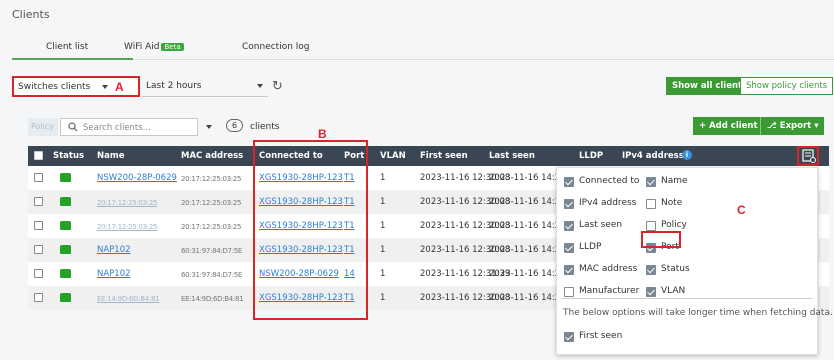 The image size is (834, 360). I want to click on col-ipv4: IPv4 address, so click(653, 156).